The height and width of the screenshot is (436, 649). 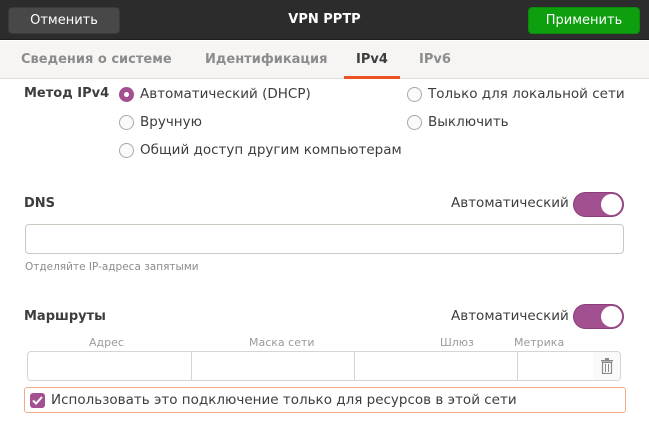 I want to click on dns-auto-label: Автоматический, so click(x=510, y=203).